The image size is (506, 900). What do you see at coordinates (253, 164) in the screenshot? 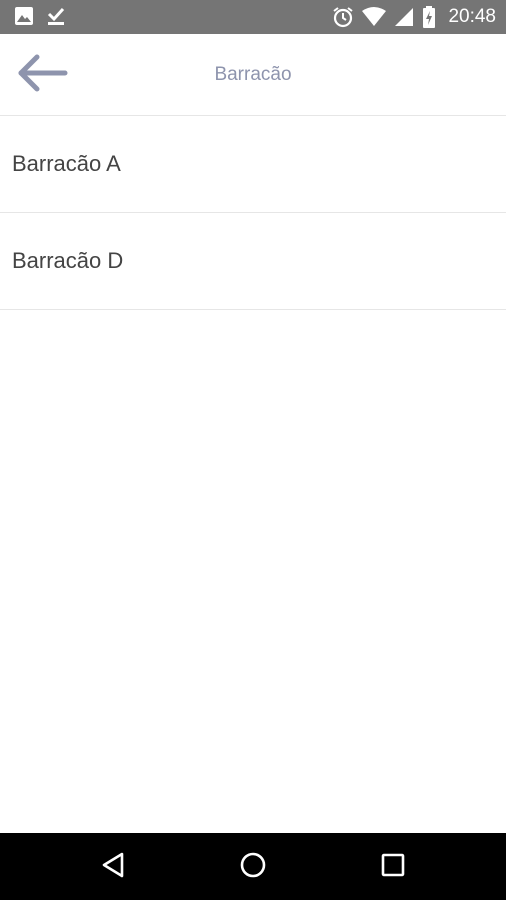
I see `list-item-barracao-a: Barracão A` at bounding box center [253, 164].